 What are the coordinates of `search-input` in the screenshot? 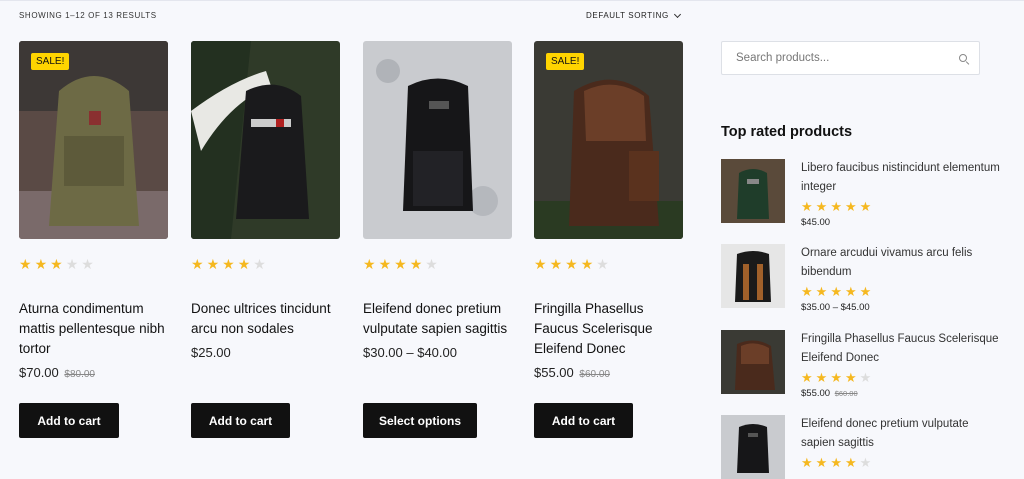 It's located at (841, 58).